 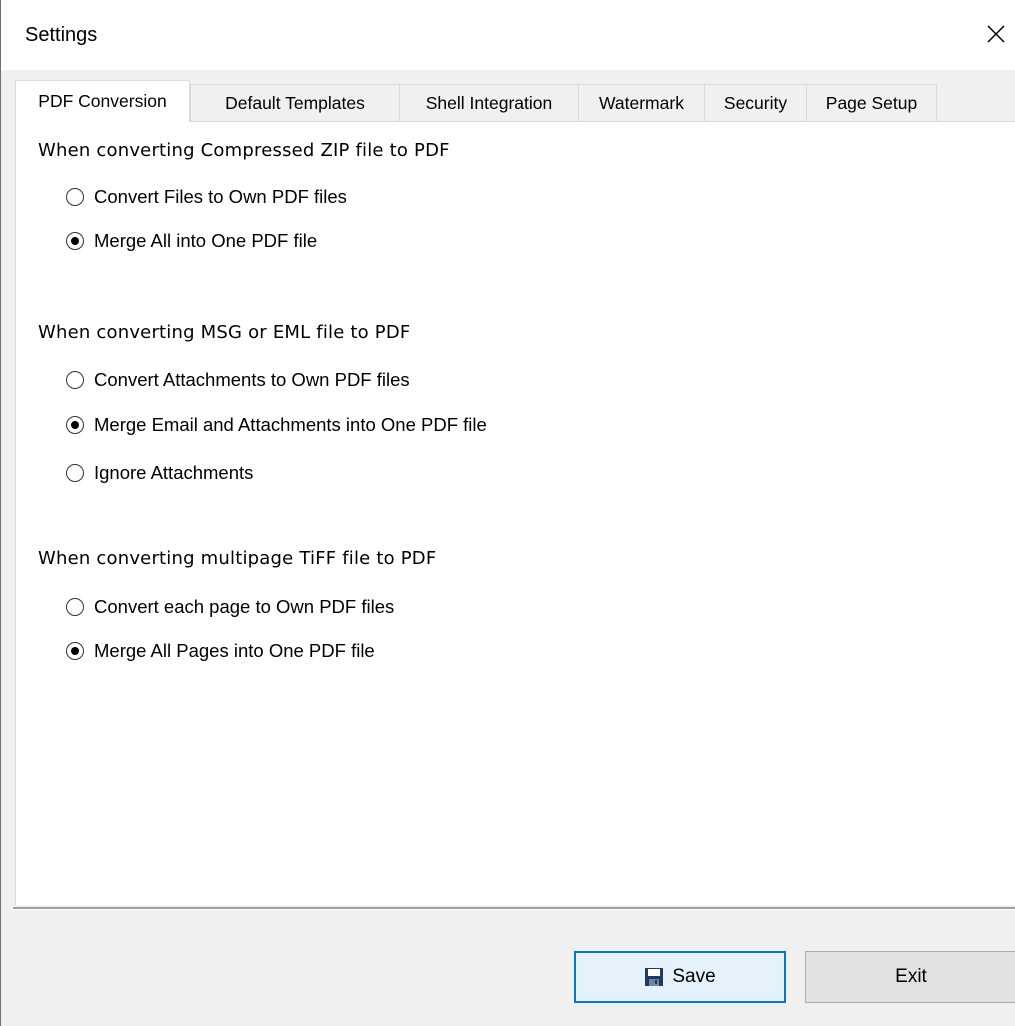 I want to click on zip-option-convert-files: Convert Files to Own PDF files, so click(x=206, y=197).